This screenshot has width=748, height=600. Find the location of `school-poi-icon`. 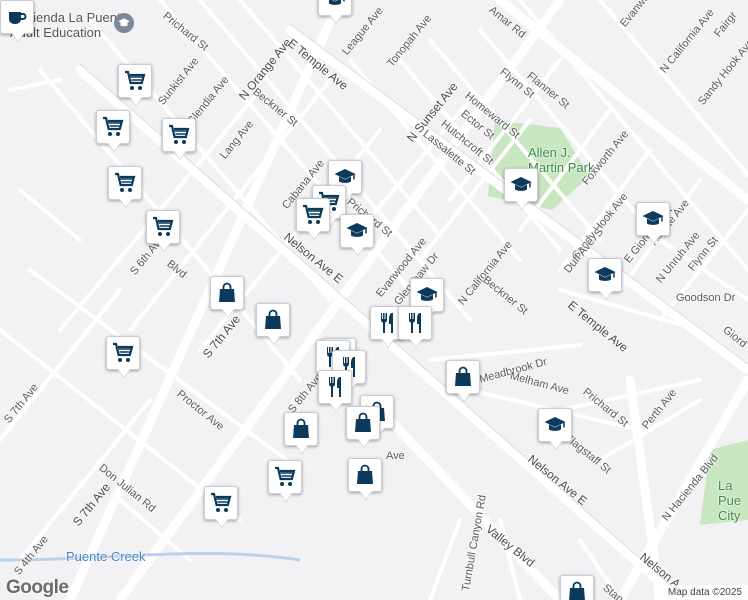

school-poi-icon is located at coordinates (124, 23).